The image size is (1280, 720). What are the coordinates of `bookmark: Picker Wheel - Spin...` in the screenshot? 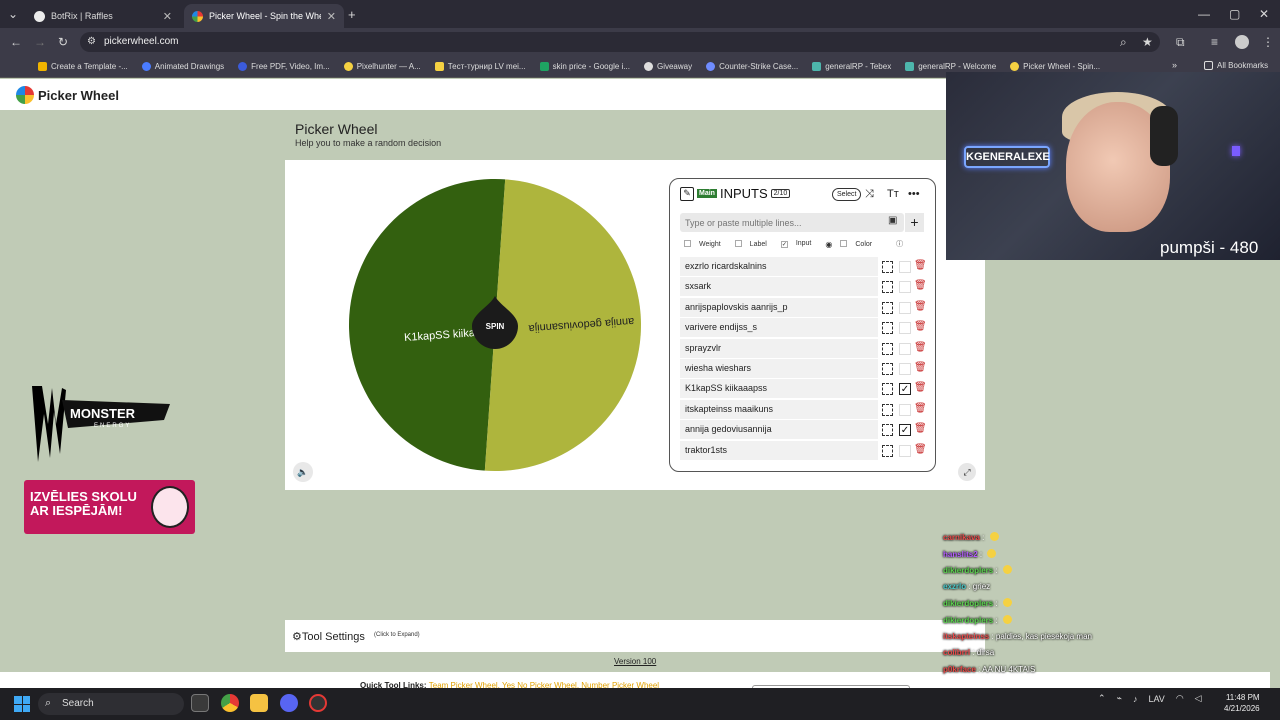 It's located at (1055, 66).